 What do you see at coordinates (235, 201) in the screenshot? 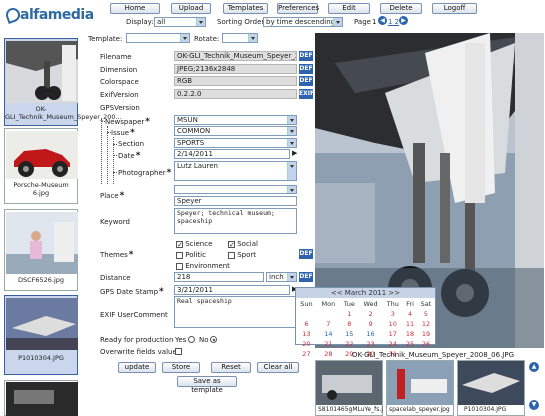
I see `place-field: Speyer` at bounding box center [235, 201].